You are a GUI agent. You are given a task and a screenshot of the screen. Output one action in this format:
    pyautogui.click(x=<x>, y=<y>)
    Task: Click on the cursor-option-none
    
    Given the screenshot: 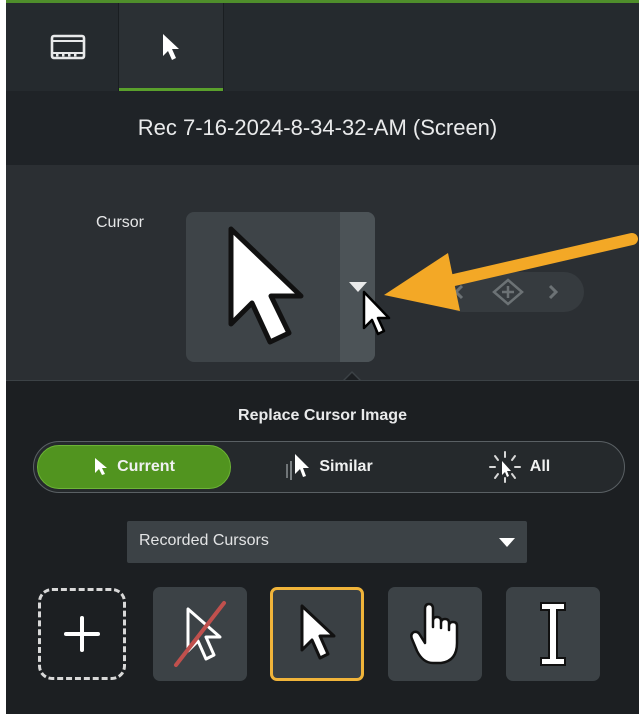 What is the action you would take?
    pyautogui.click(x=200, y=634)
    